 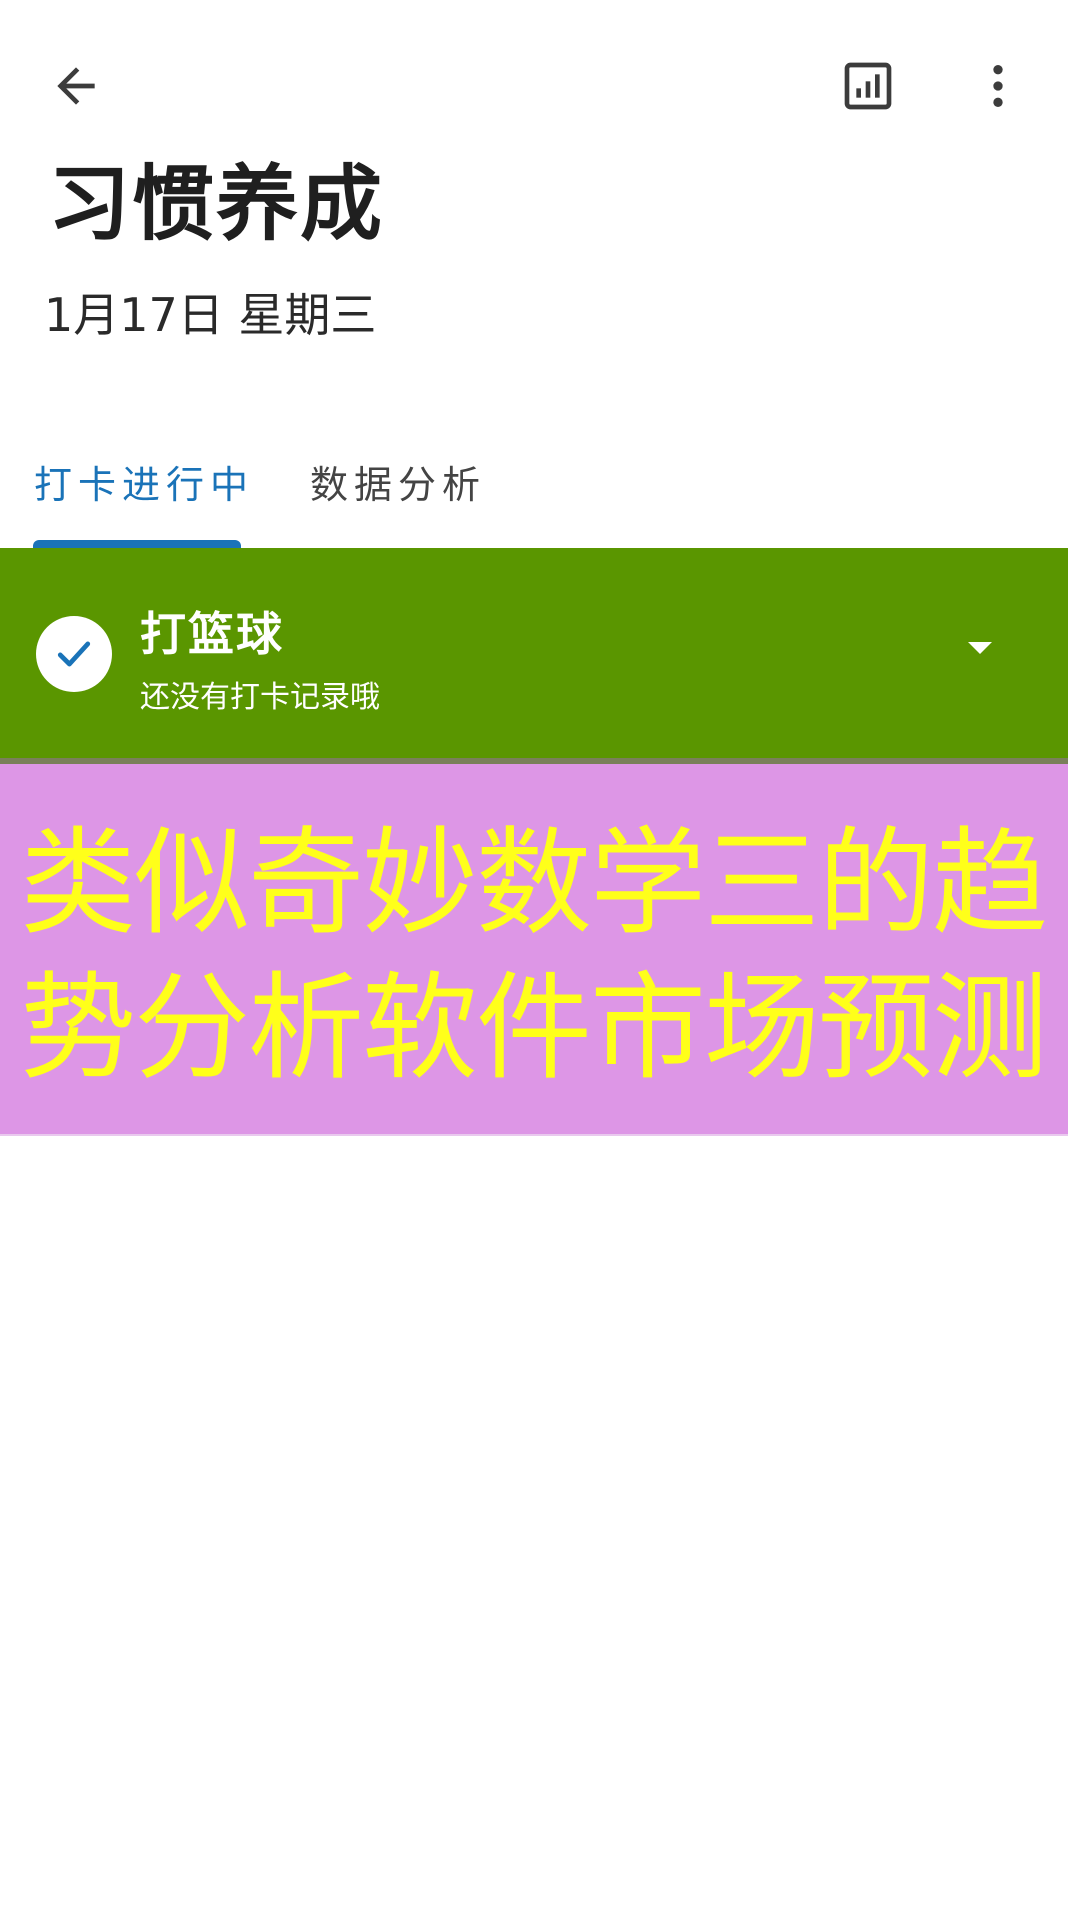 I want to click on more-options-button, so click(x=998, y=86).